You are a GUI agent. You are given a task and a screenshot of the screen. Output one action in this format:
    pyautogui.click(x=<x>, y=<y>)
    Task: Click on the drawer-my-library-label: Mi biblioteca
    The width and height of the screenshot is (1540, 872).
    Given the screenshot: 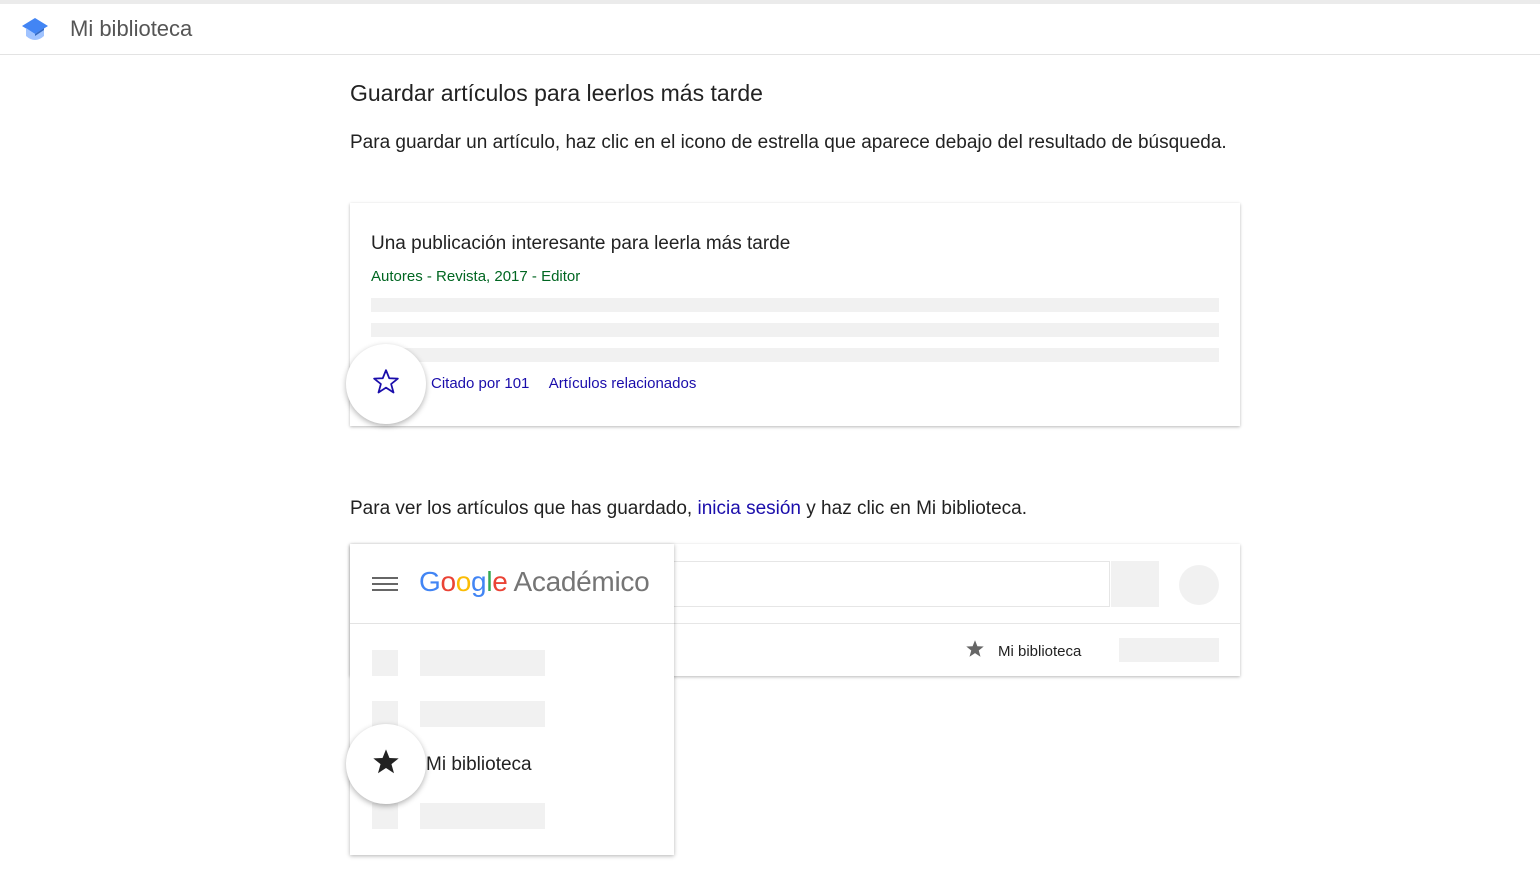 What is the action you would take?
    pyautogui.click(x=479, y=765)
    